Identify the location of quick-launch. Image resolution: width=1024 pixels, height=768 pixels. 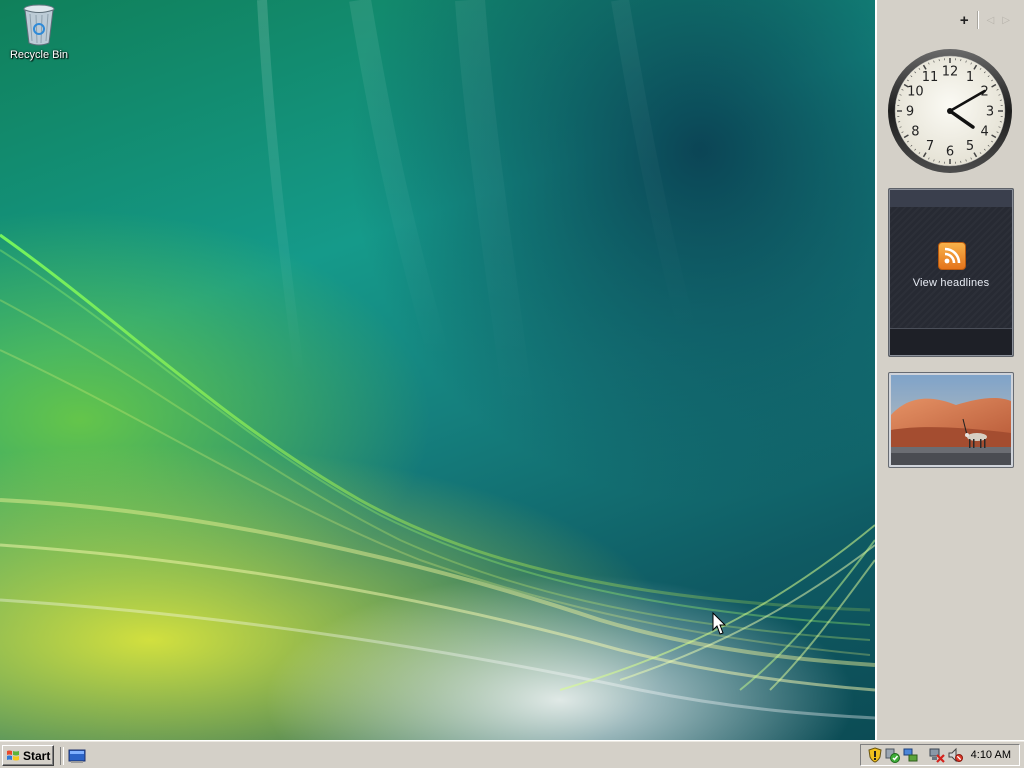
(73, 755).